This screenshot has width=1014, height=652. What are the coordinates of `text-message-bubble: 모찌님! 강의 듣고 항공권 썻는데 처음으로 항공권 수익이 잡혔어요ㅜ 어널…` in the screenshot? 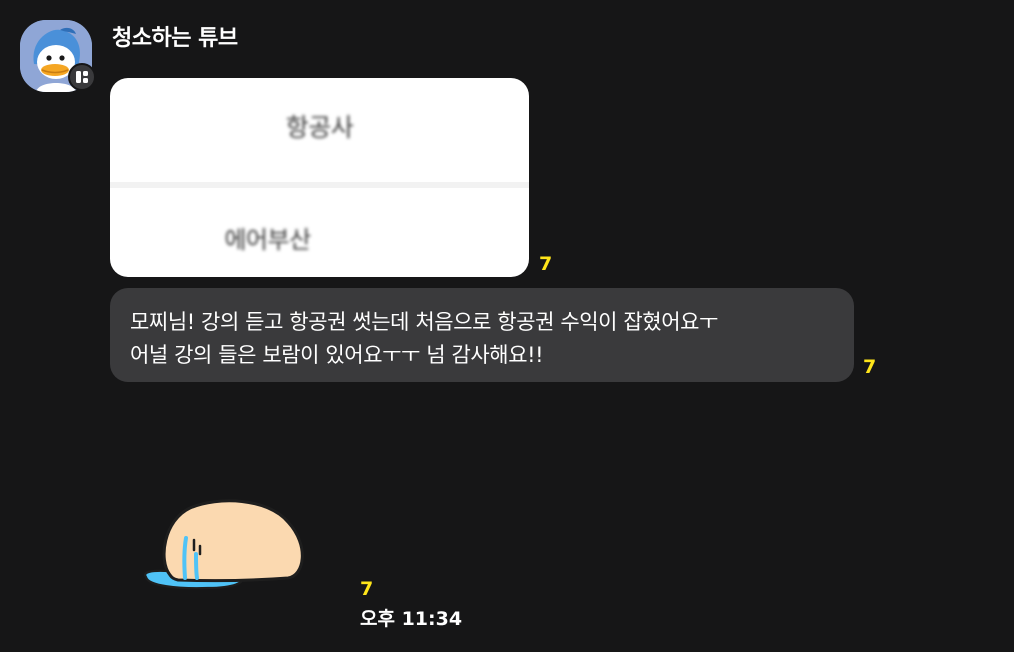 It's located at (482, 335).